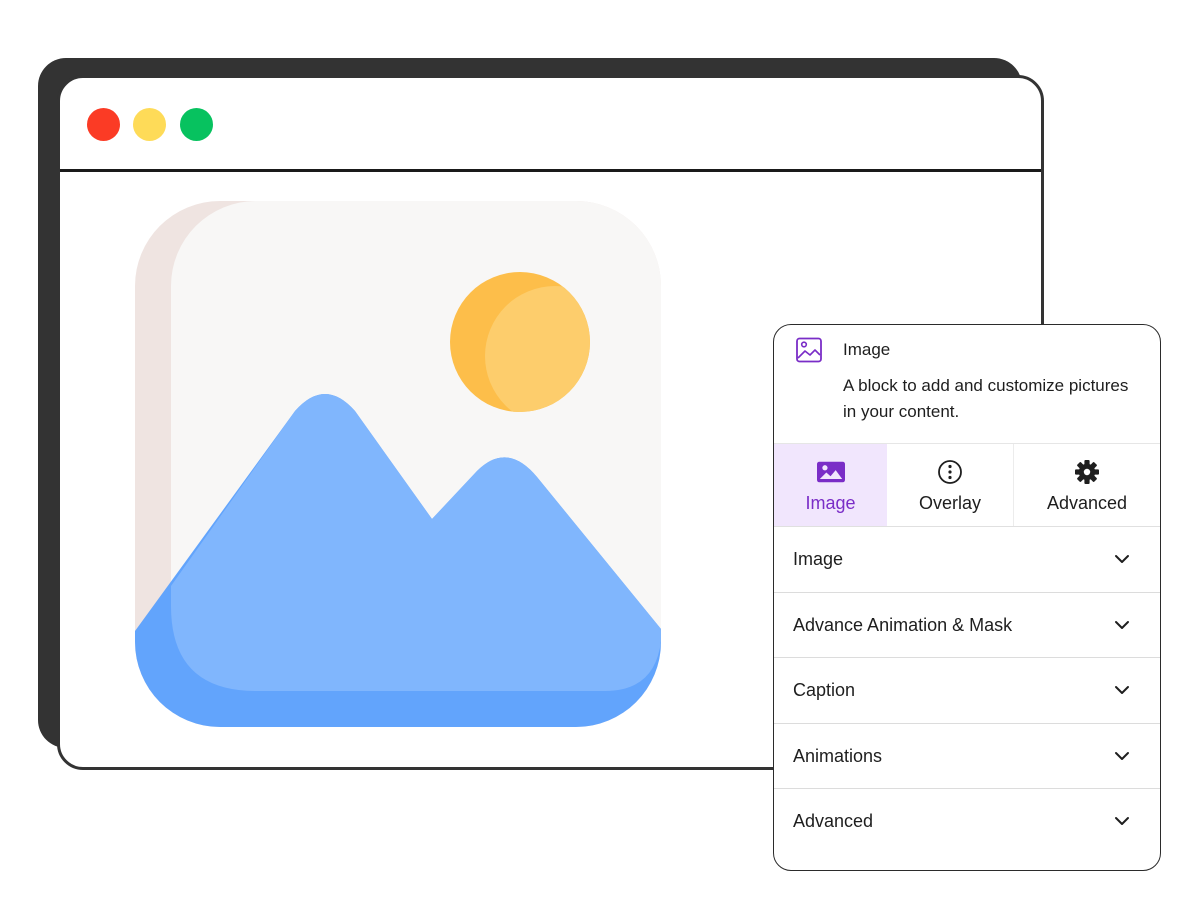 This screenshot has height=900, width=1200. I want to click on section-label: Image, so click(818, 559).